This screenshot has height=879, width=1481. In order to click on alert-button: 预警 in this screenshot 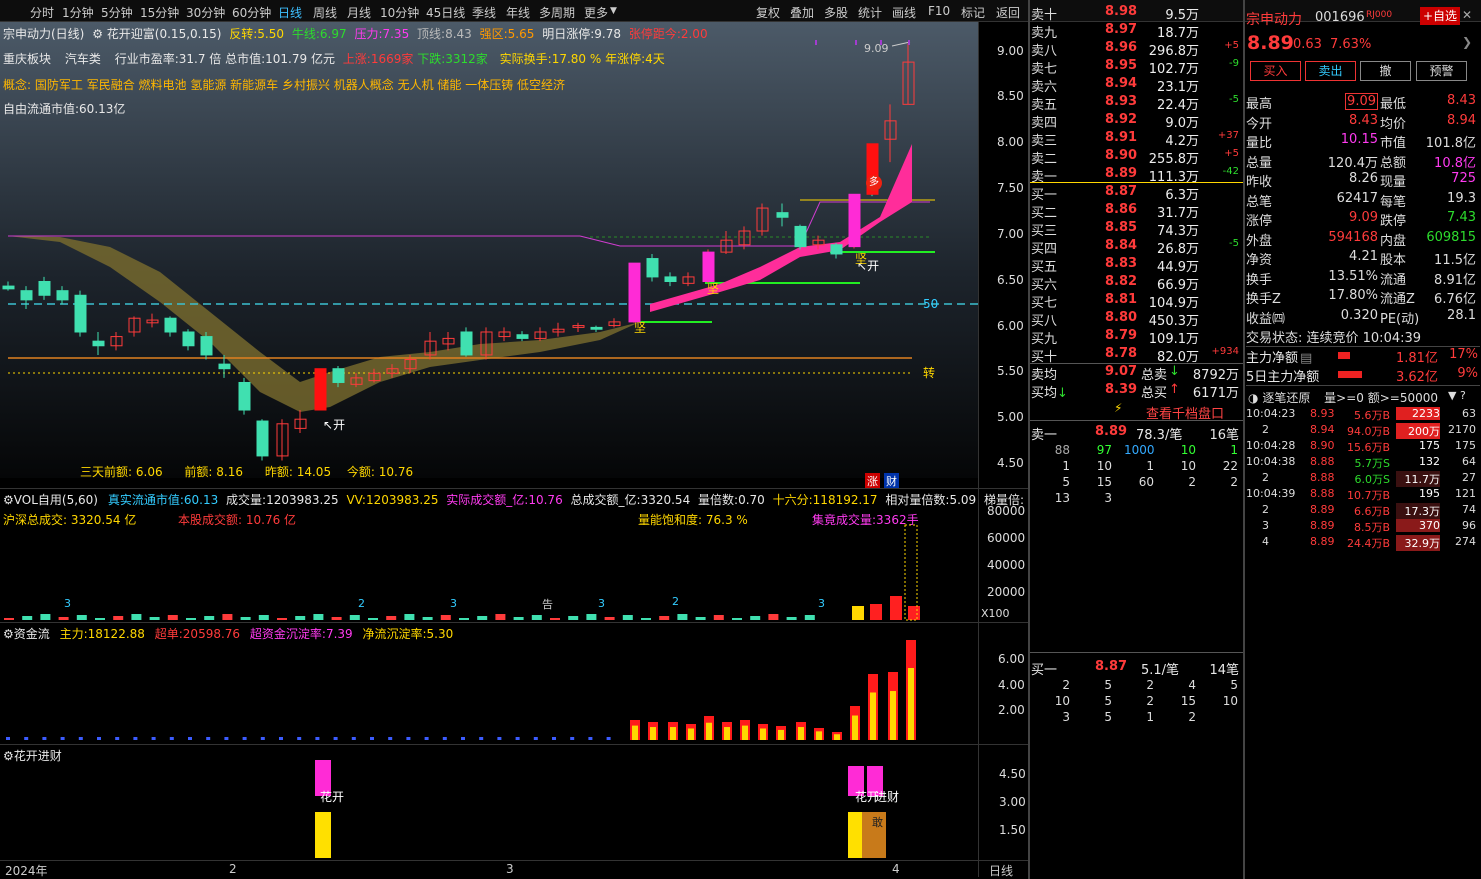, I will do `click(1441, 71)`.